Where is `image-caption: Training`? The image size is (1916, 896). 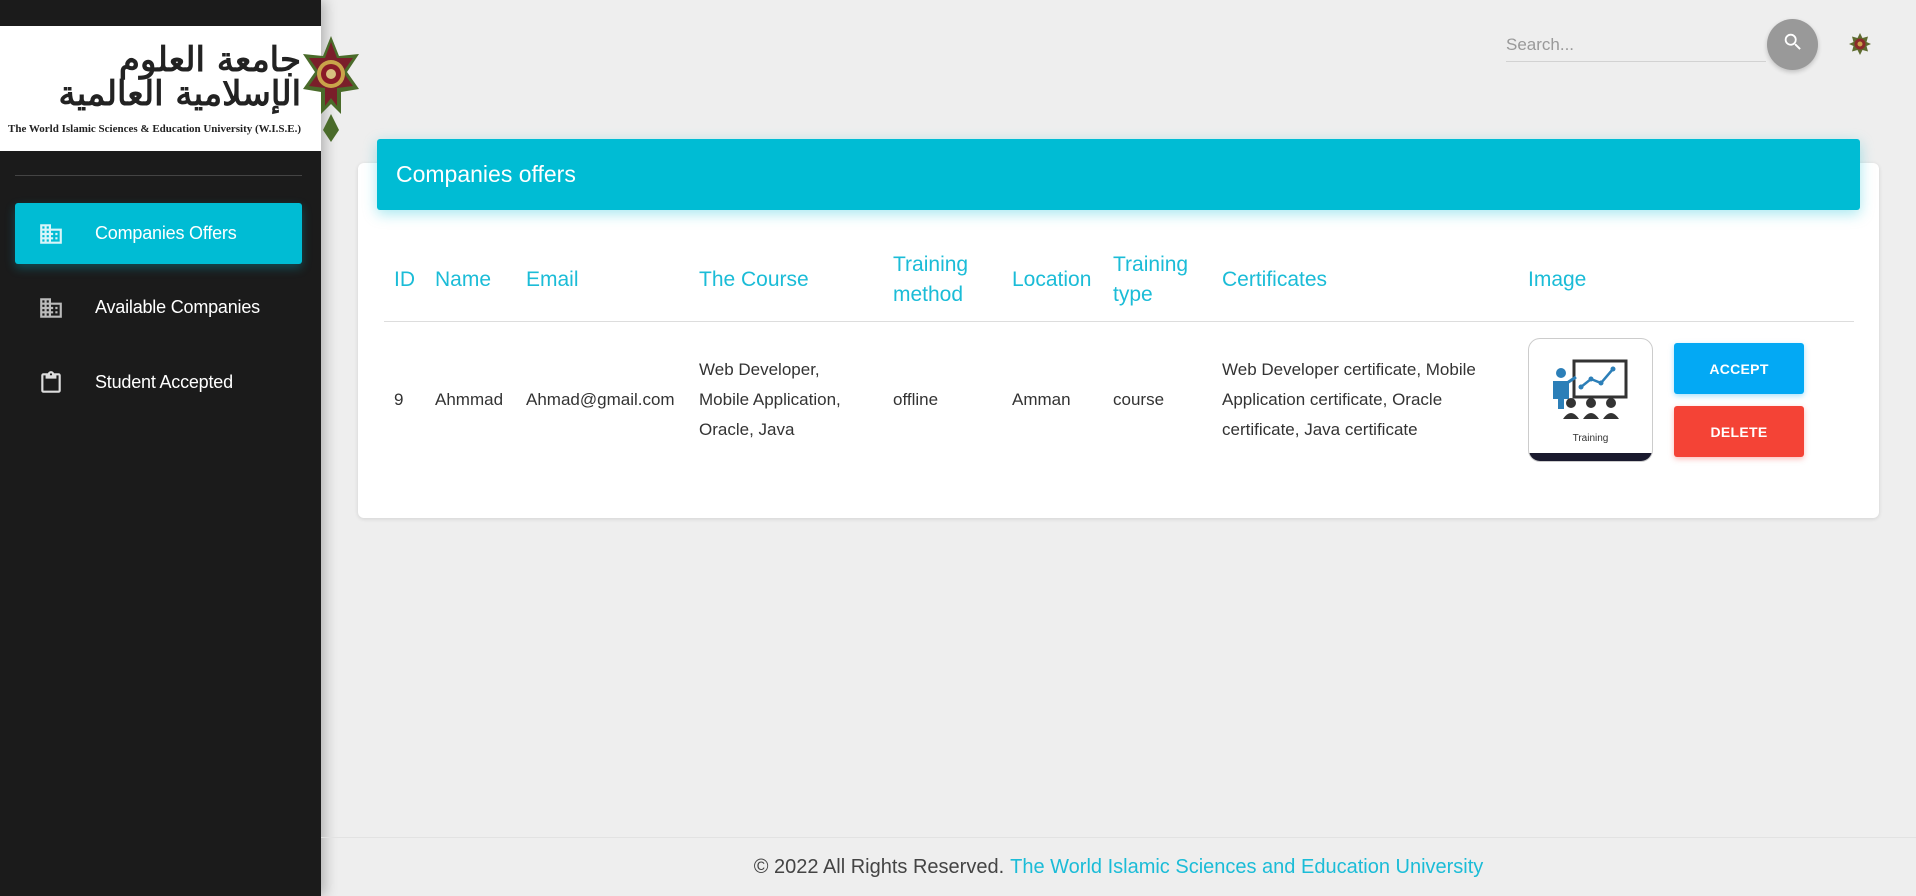 image-caption: Training is located at coordinates (1590, 439).